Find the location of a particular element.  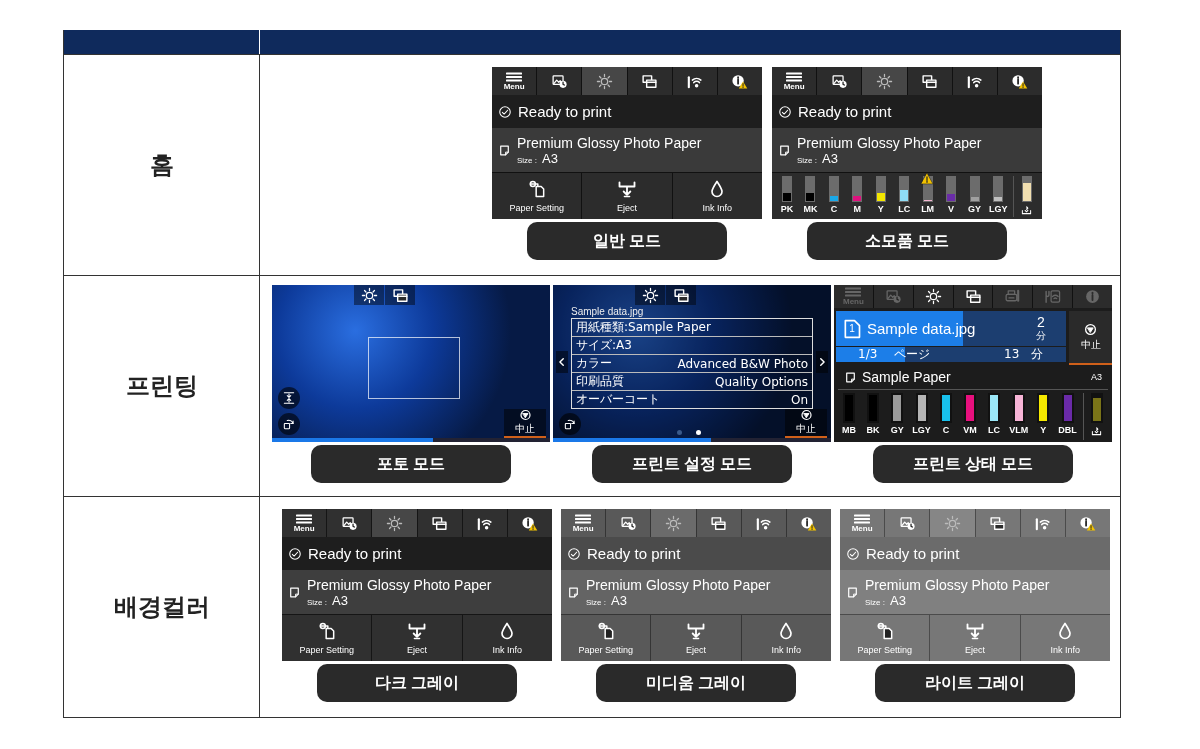

page-count: 1/3 is located at coordinates (868, 354).